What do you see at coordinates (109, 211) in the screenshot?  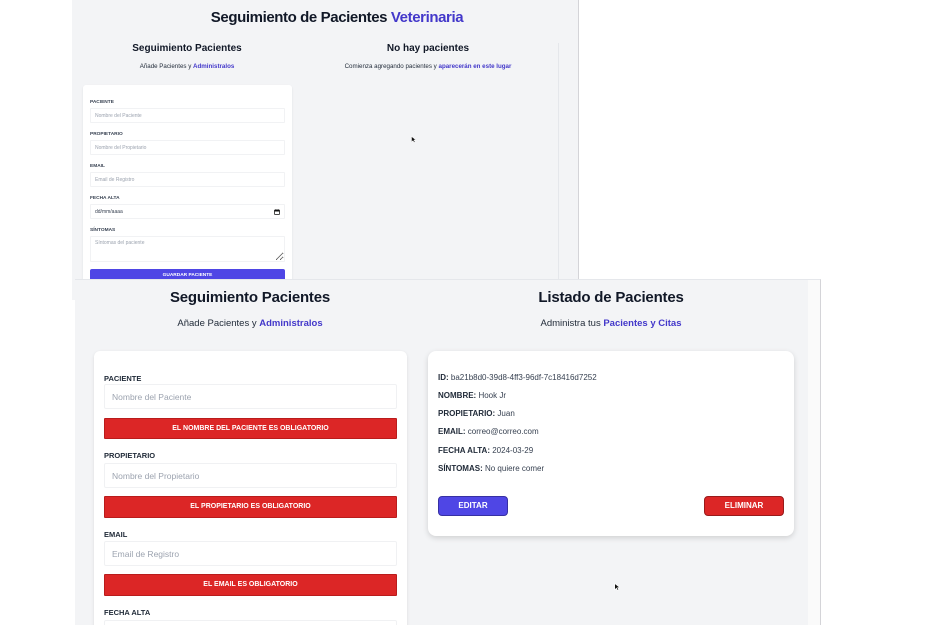 I see `date-input-value: dd/mm/aaaa` at bounding box center [109, 211].